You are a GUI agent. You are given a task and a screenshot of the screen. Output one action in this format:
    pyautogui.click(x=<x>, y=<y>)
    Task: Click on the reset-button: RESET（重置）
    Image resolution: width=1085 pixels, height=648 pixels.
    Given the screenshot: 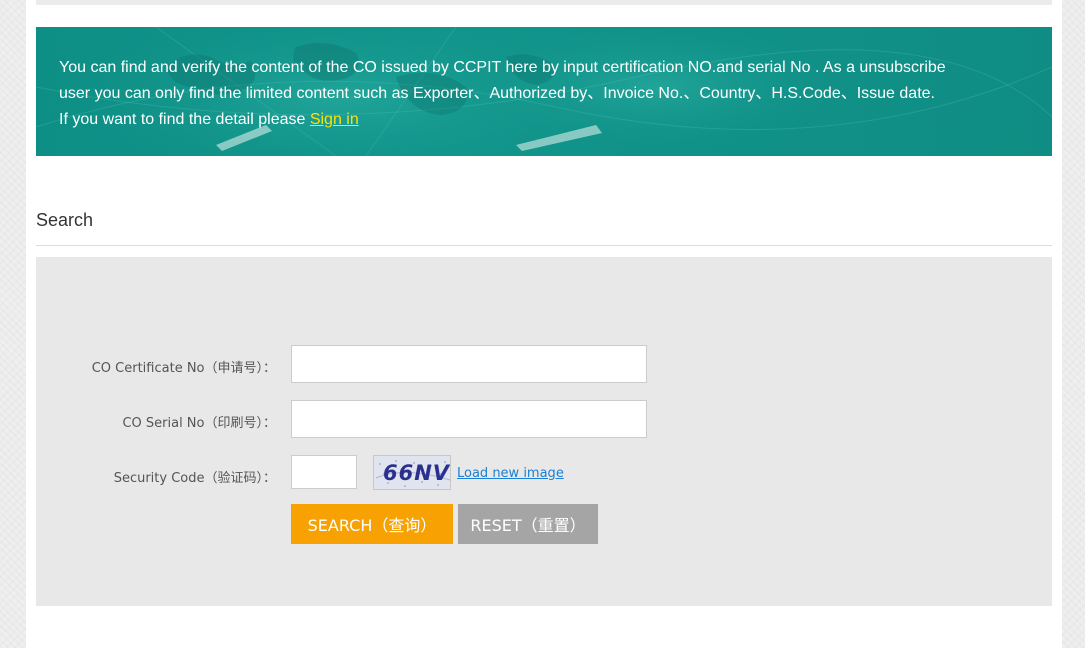 What is the action you would take?
    pyautogui.click(x=528, y=524)
    